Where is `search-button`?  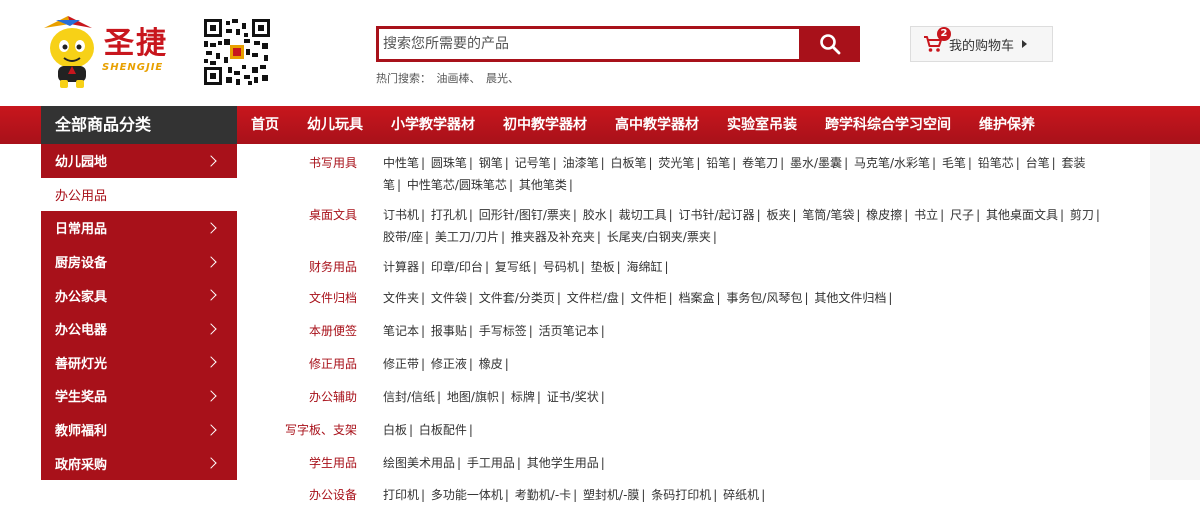
search-button is located at coordinates (830, 44).